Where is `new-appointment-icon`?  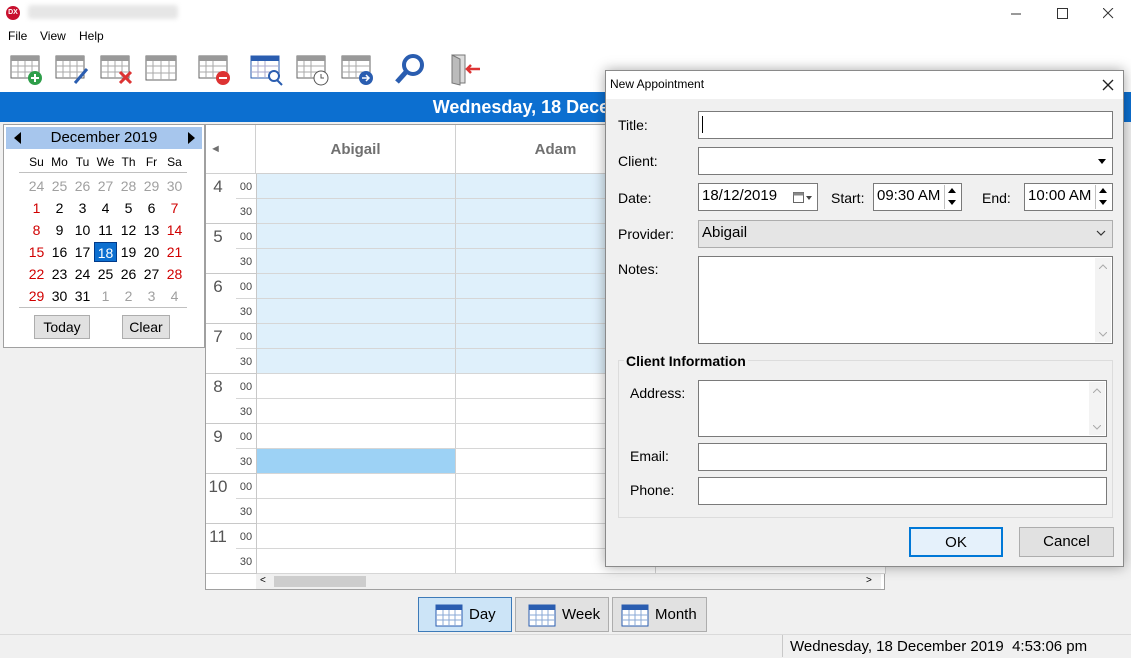
new-appointment-icon is located at coordinates (27, 69).